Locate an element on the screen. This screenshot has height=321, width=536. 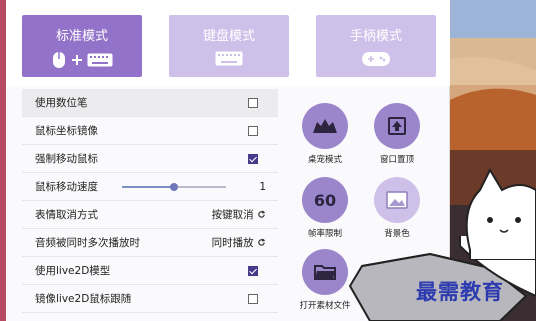
mode-standard-label: 标准模式 is located at coordinates (81, 36).